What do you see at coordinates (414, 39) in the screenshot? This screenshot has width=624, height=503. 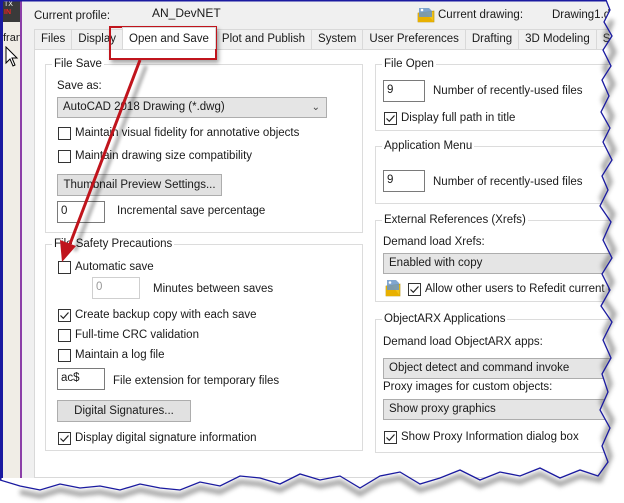 I see `tab-user-preferences: User Preferences` at bounding box center [414, 39].